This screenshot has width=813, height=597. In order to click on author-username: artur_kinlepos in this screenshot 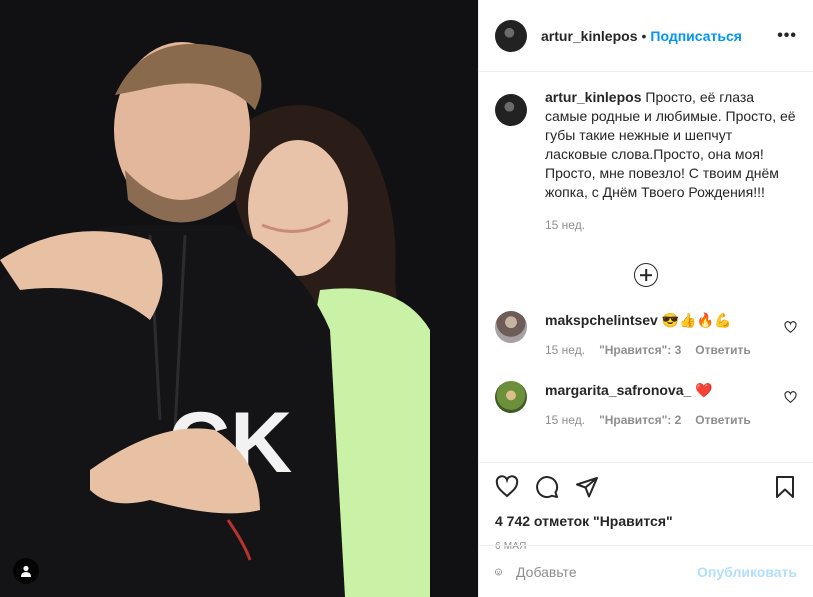, I will do `click(589, 36)`.